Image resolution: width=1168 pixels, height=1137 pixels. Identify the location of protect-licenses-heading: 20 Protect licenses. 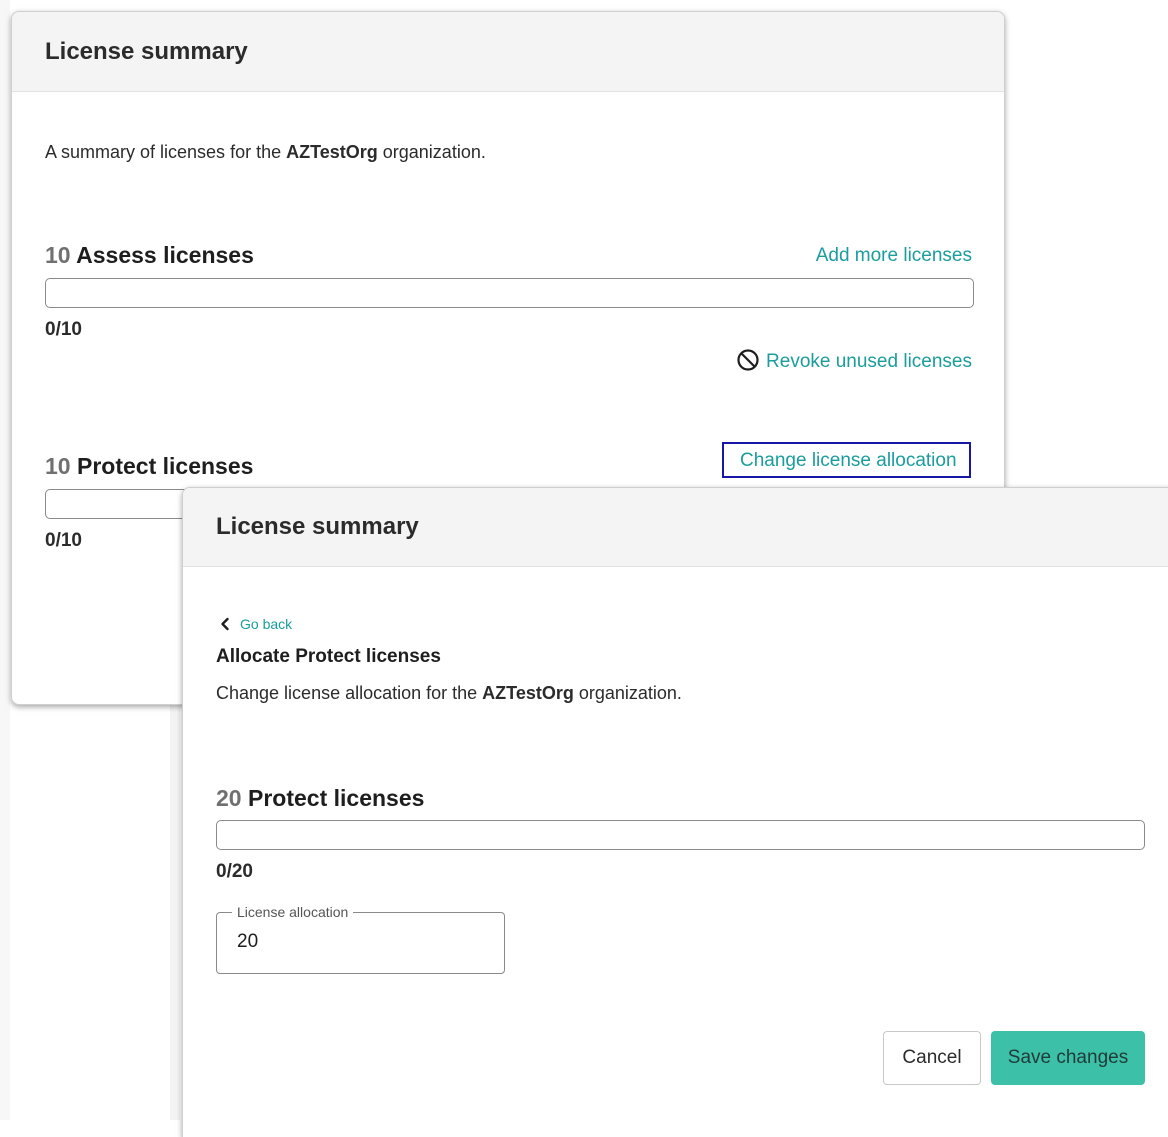
(320, 798).